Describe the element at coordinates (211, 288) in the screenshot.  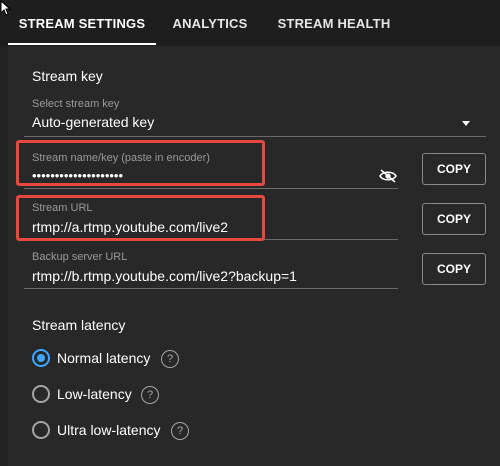
I see `backup-url-underline` at that location.